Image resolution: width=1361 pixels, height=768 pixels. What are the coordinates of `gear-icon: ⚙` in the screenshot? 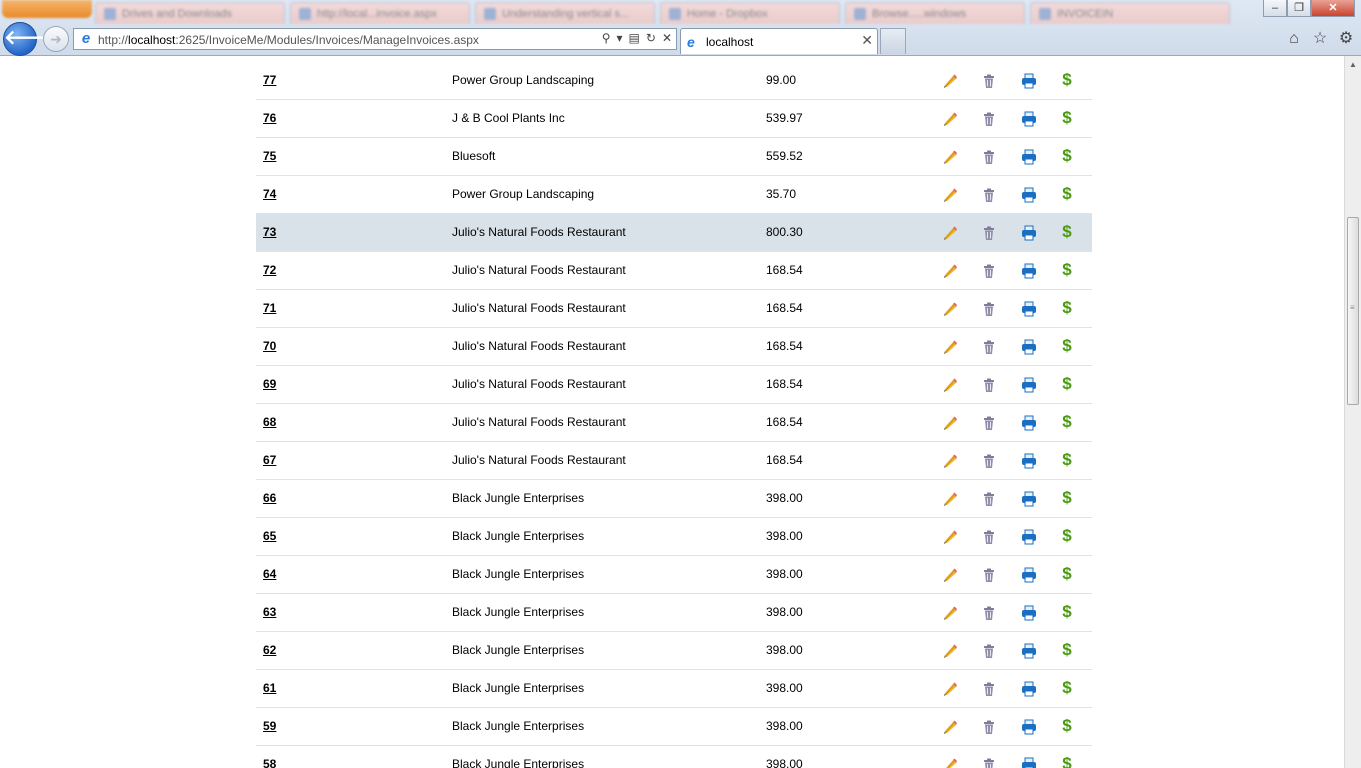 It's located at (1346, 39).